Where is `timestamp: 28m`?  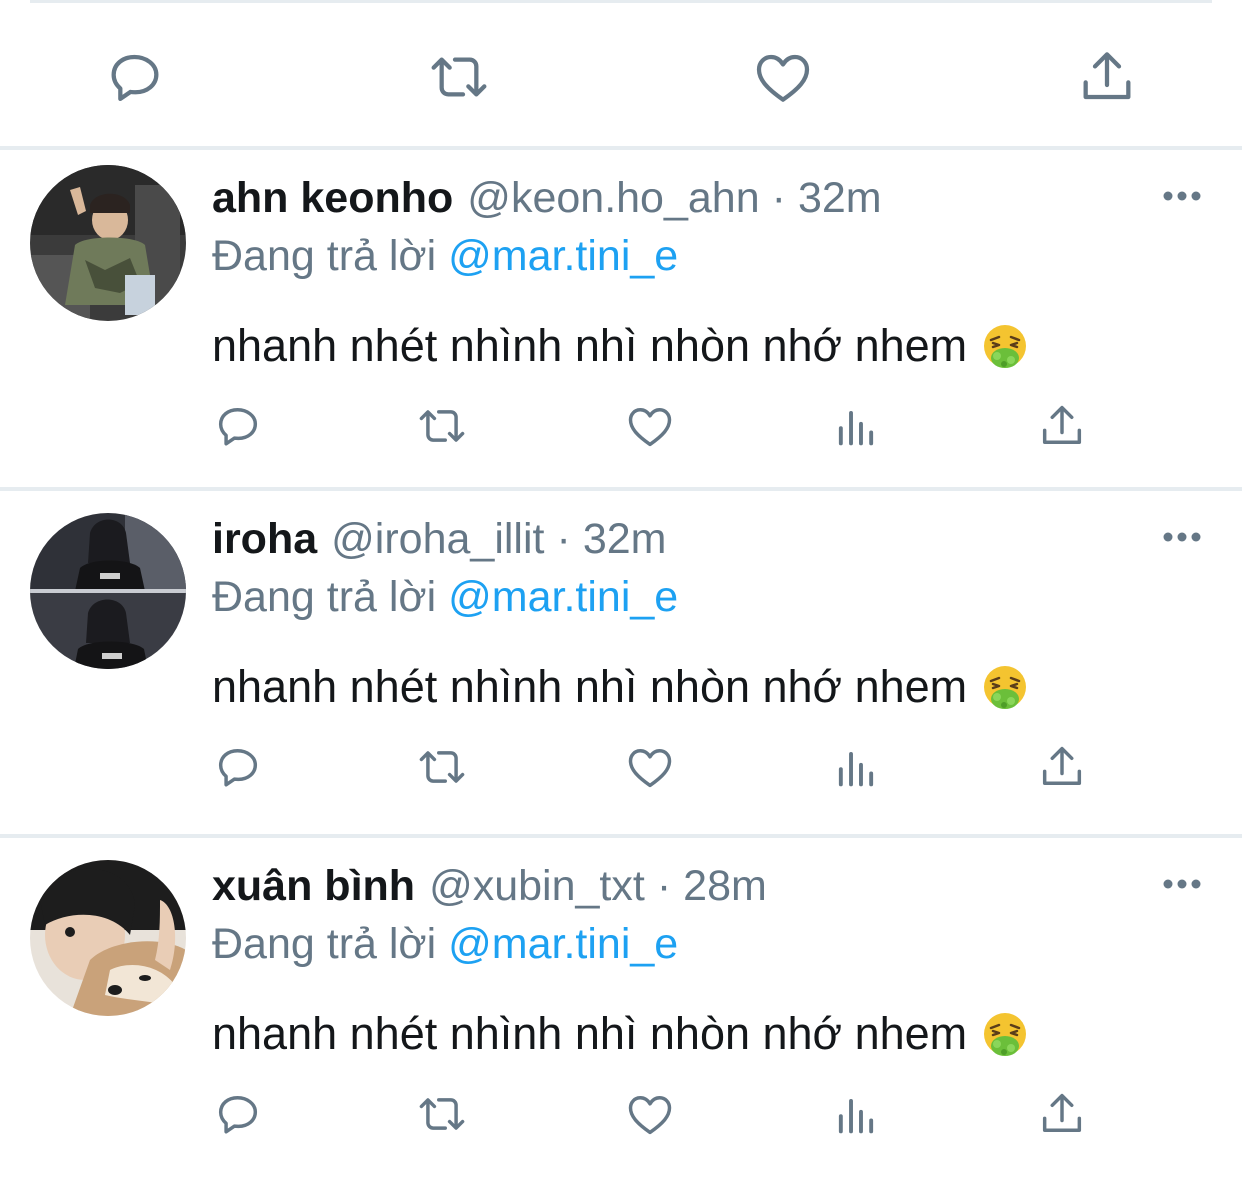
timestamp: 28m is located at coordinates (725, 886).